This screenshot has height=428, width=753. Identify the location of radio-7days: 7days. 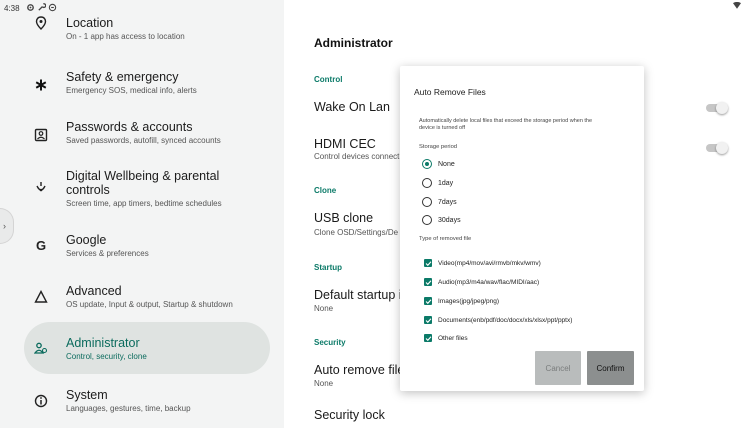
(439, 202).